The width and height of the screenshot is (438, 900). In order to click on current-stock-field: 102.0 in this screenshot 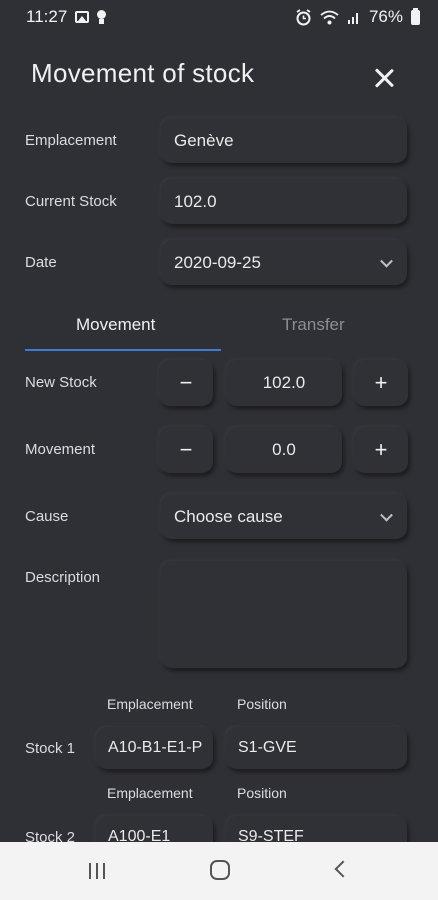, I will do `click(284, 201)`.